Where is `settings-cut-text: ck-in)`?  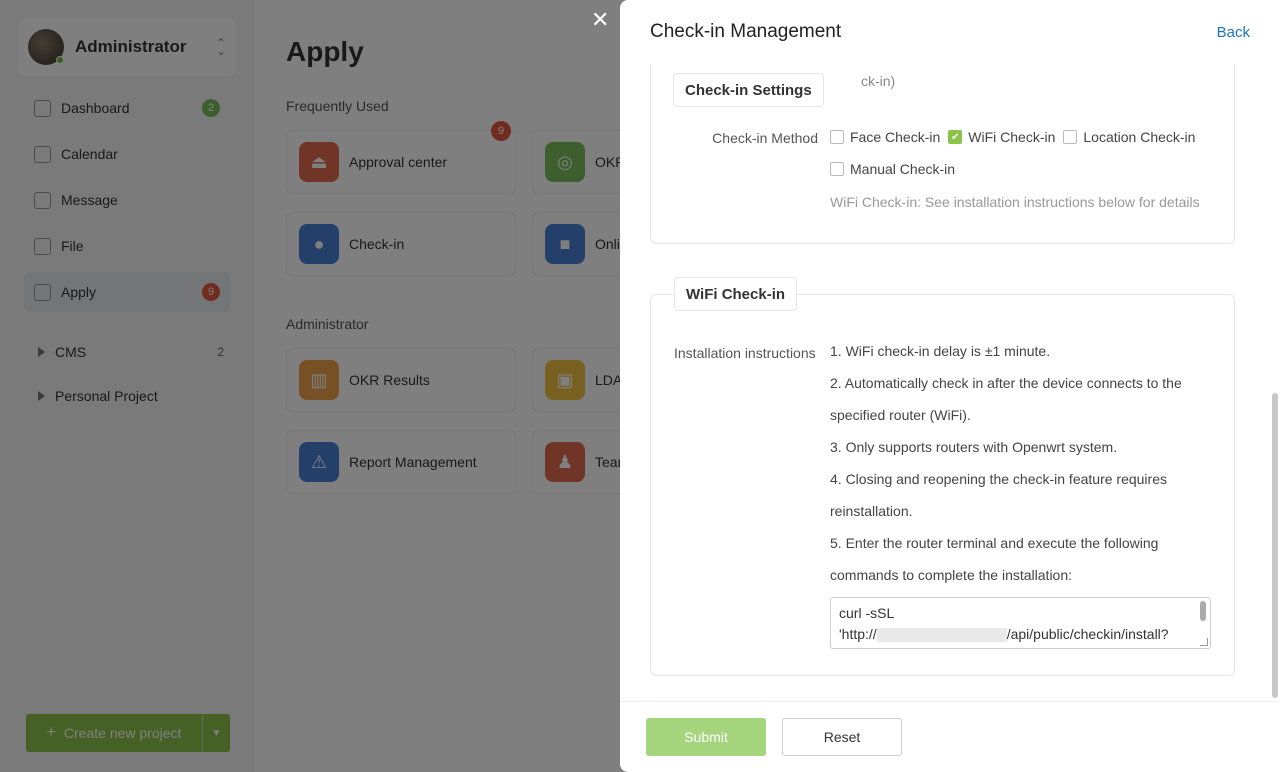
settings-cut-text: ck-in) is located at coordinates (878, 81).